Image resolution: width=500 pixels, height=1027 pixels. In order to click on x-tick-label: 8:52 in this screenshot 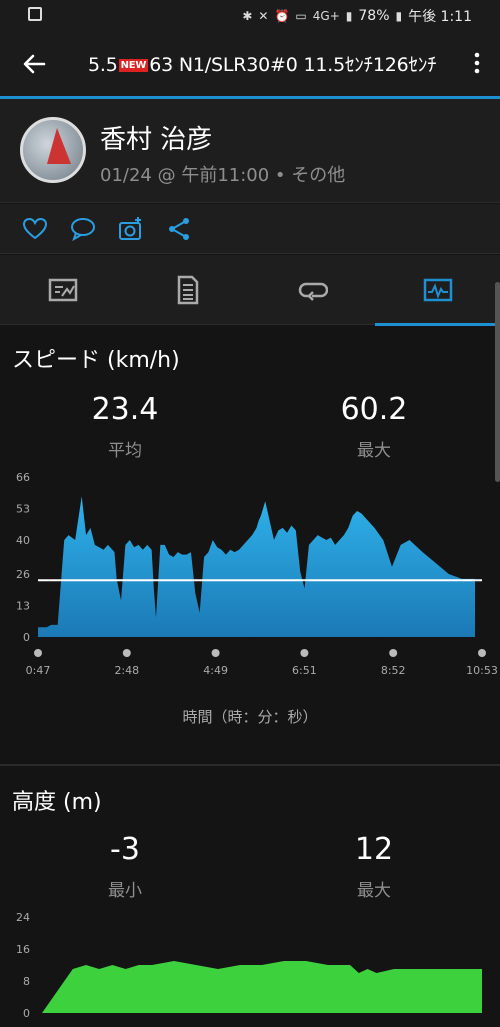, I will do `click(393, 670)`.